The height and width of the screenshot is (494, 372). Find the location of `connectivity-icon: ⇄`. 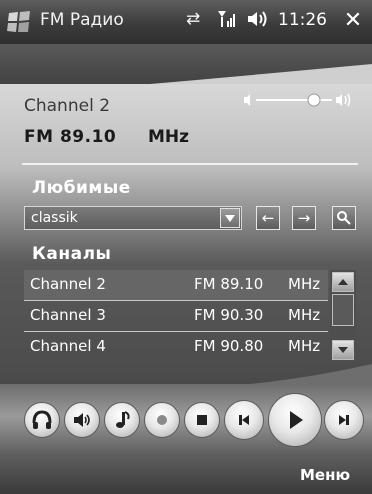

connectivity-icon: ⇄ is located at coordinates (193, 19).